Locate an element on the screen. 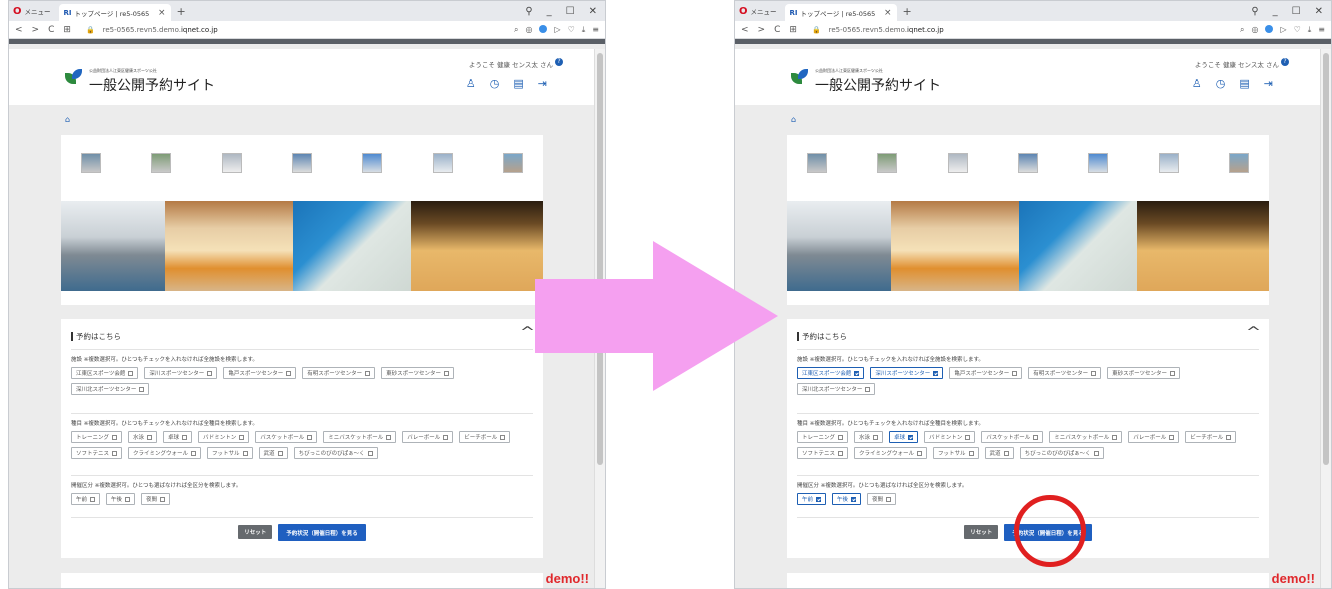  timeslot-checkbox: 午後 is located at coordinates (847, 499).